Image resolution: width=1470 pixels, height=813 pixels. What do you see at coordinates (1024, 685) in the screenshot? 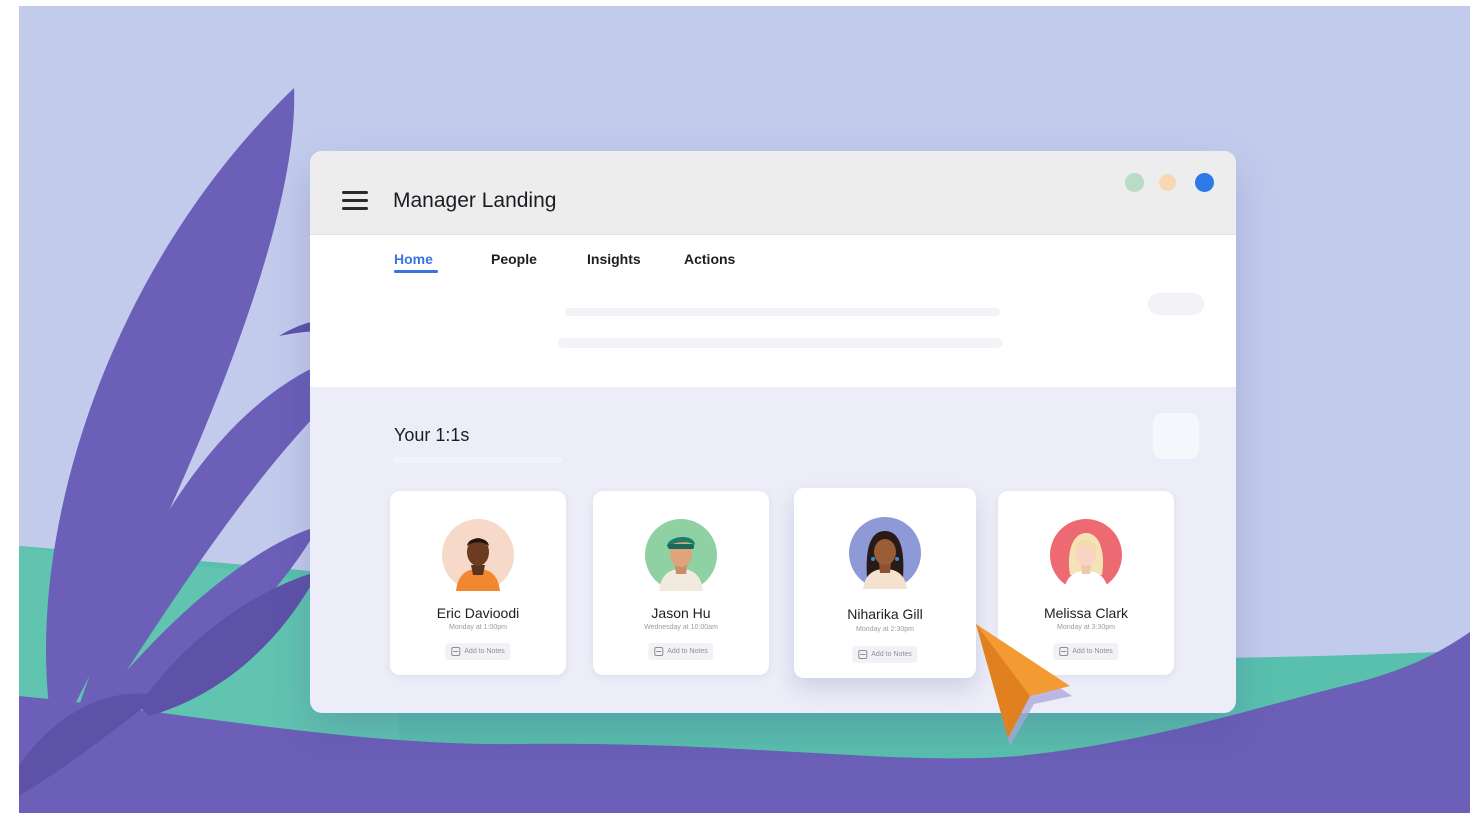
I see `pointer-cursor-icon` at bounding box center [1024, 685].